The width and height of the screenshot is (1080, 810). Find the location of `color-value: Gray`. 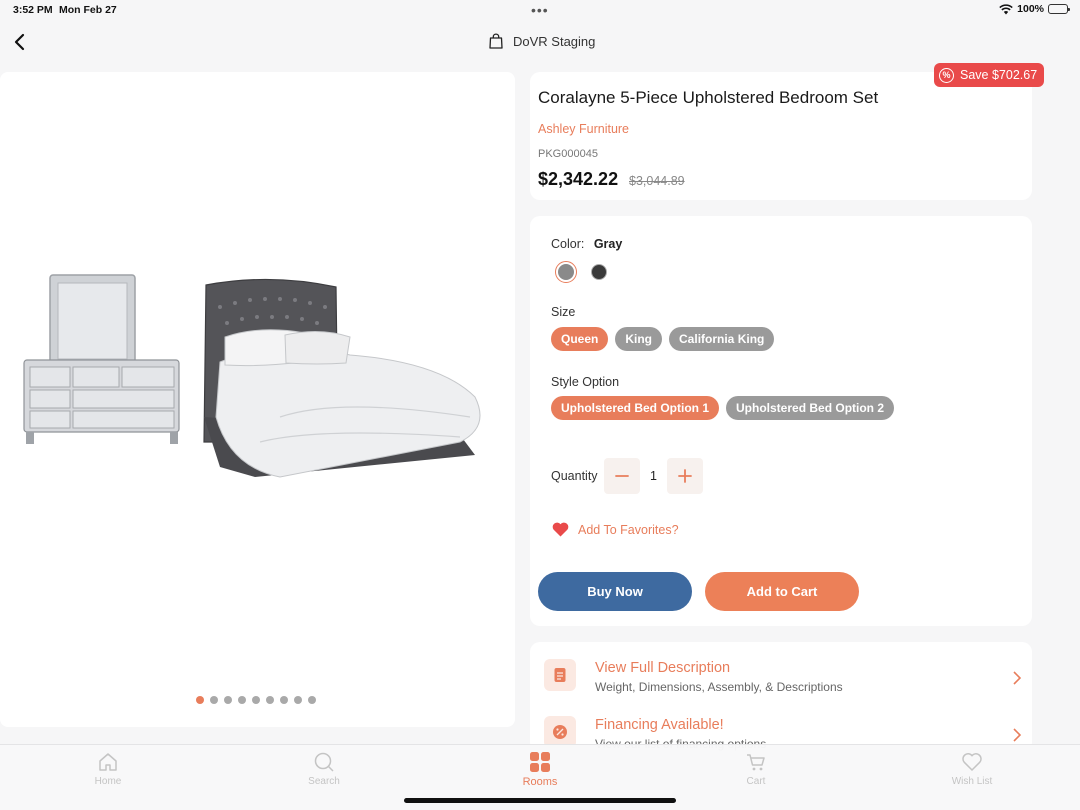

color-value: Gray is located at coordinates (608, 244).